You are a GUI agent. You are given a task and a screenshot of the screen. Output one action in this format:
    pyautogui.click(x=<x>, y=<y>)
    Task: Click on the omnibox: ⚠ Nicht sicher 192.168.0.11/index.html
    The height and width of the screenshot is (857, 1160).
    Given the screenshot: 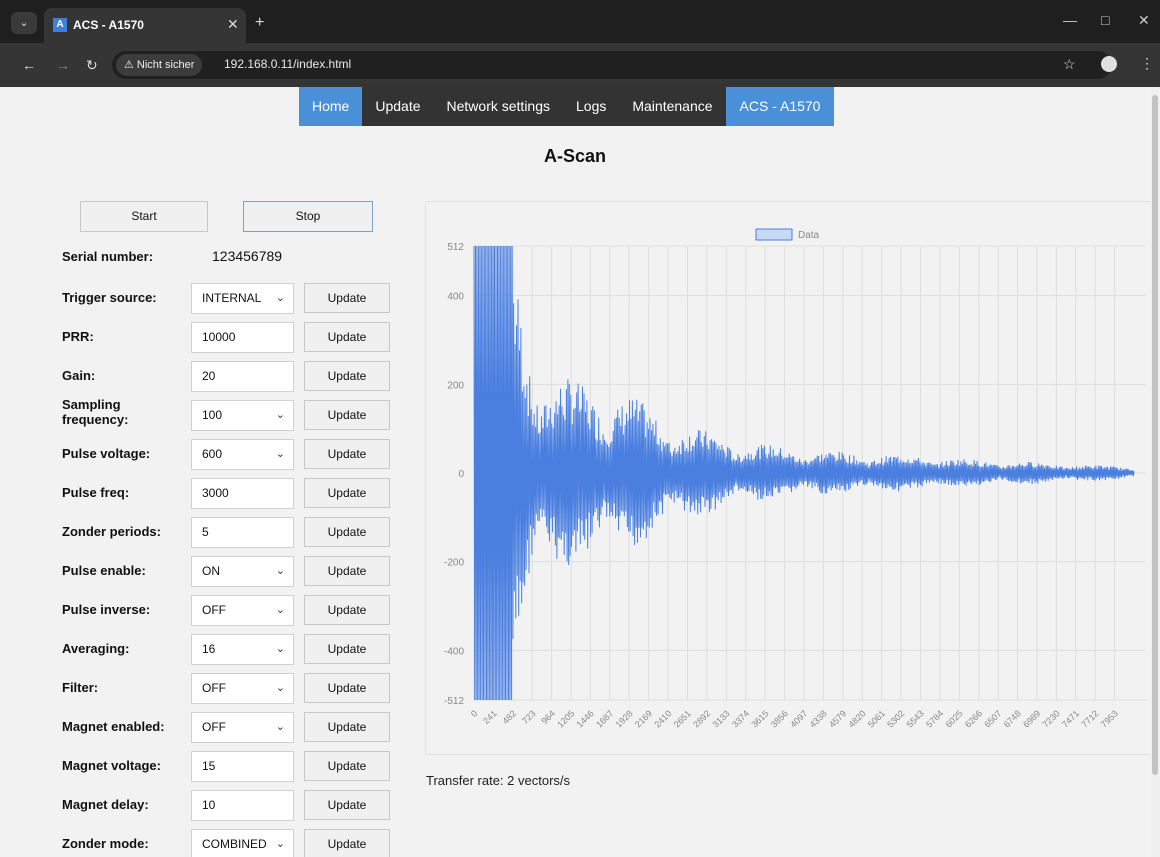 What is the action you would take?
    pyautogui.click(x=612, y=65)
    